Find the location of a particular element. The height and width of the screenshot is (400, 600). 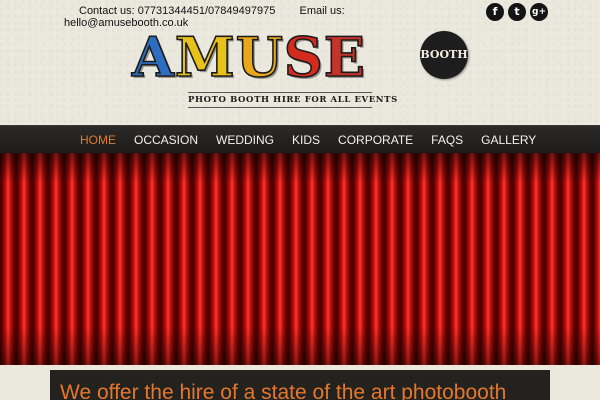

facebook-icon: f is located at coordinates (495, 12).